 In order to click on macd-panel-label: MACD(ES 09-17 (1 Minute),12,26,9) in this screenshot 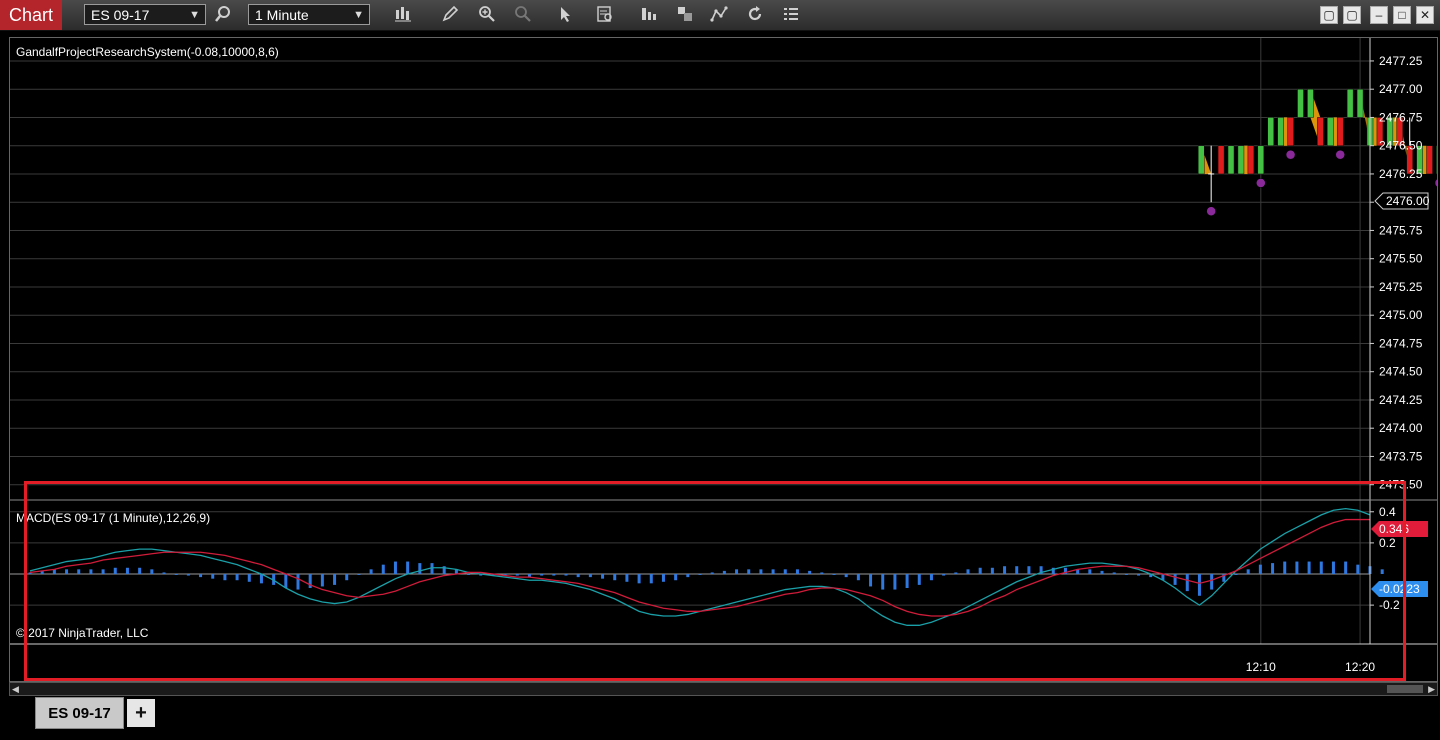, I will do `click(113, 518)`.